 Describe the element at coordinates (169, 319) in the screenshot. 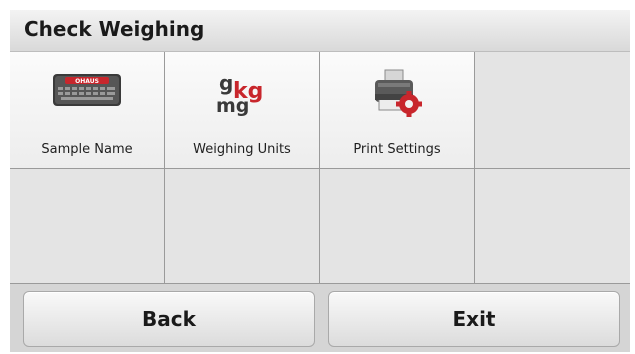

I see `back-button: Back` at that location.